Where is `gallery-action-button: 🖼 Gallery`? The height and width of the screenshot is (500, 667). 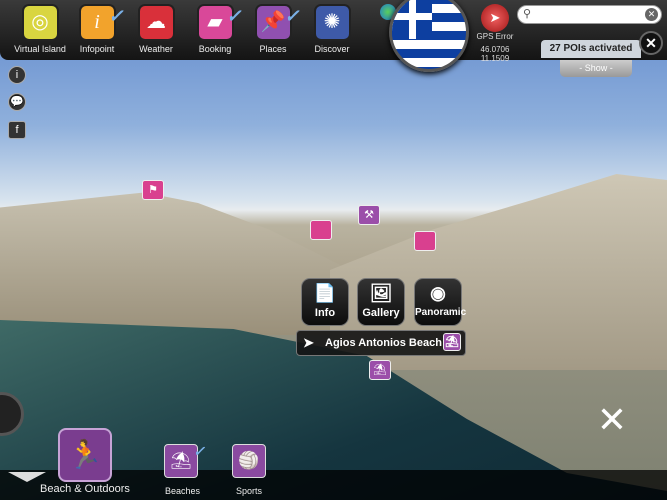 gallery-action-button: 🖼 Gallery is located at coordinates (381, 302).